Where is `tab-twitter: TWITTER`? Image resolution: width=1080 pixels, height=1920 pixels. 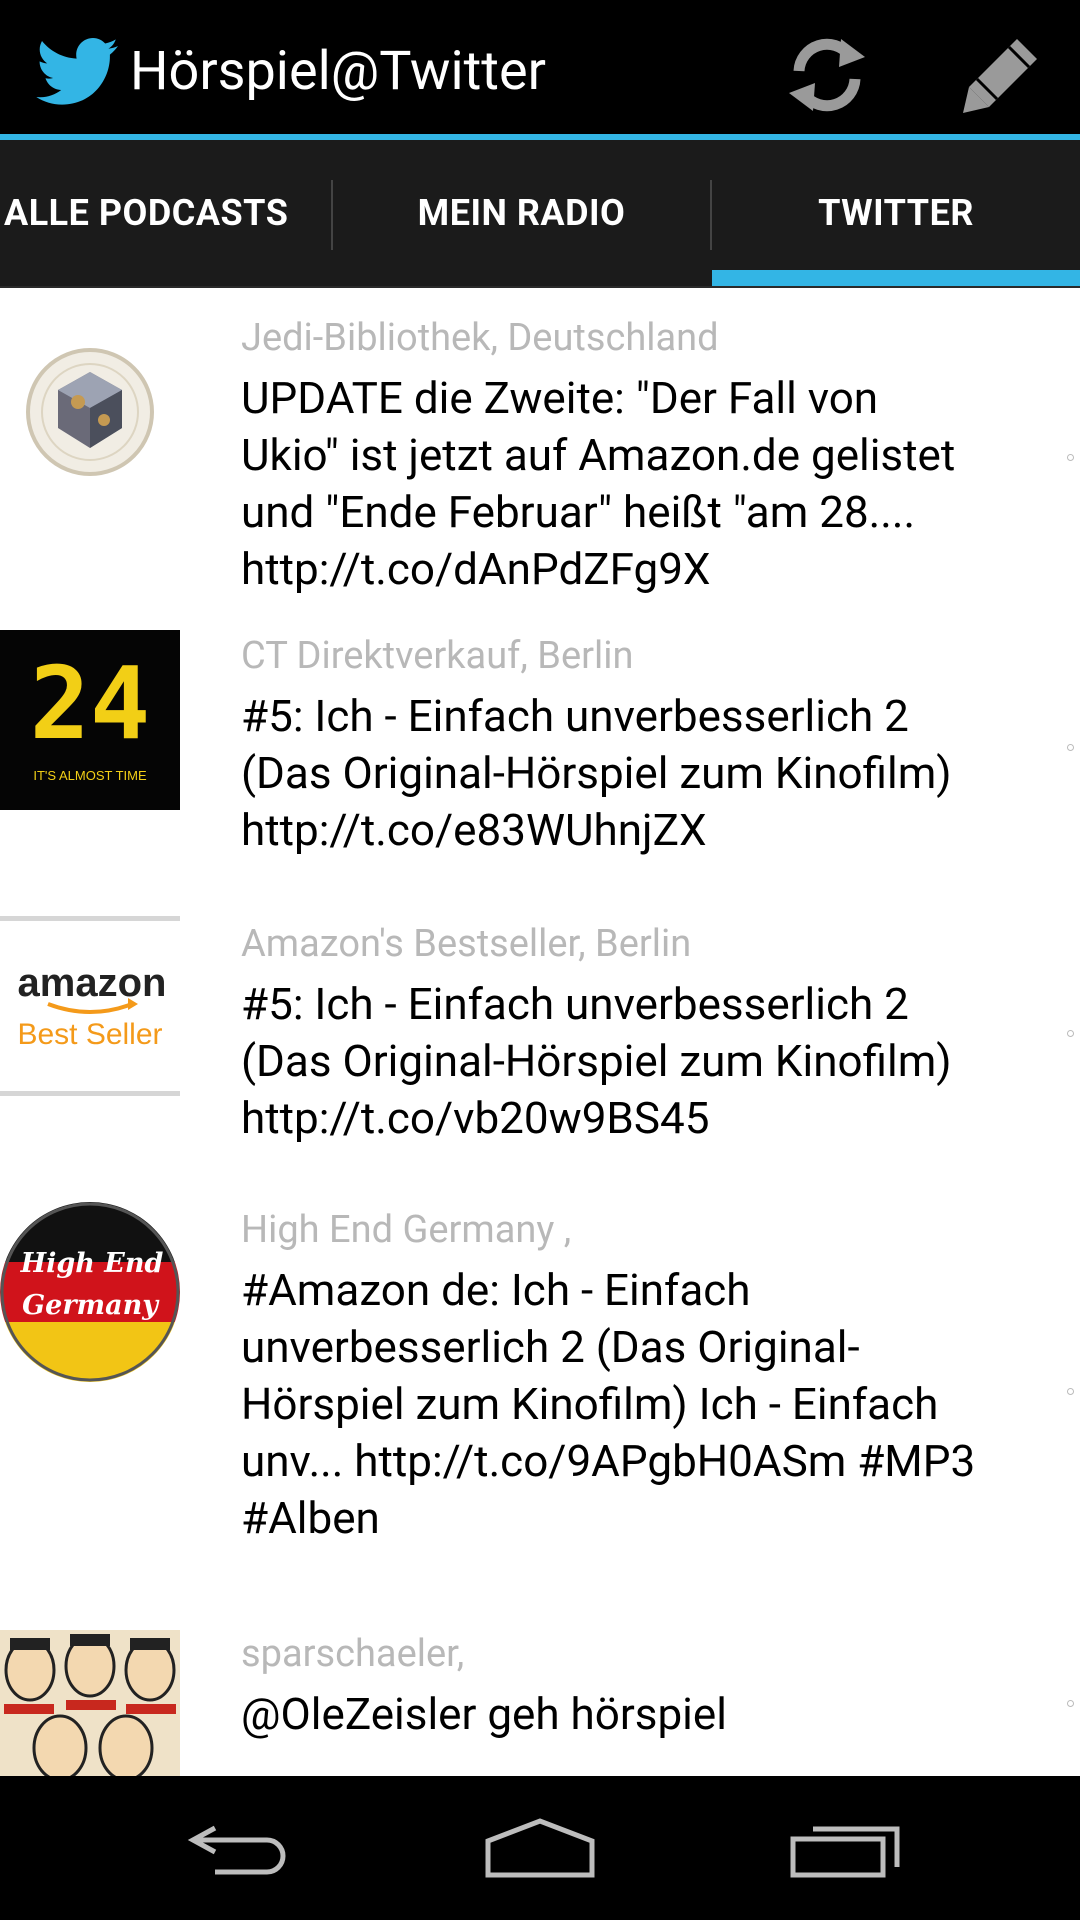
tab-twitter: TWITTER is located at coordinates (896, 213).